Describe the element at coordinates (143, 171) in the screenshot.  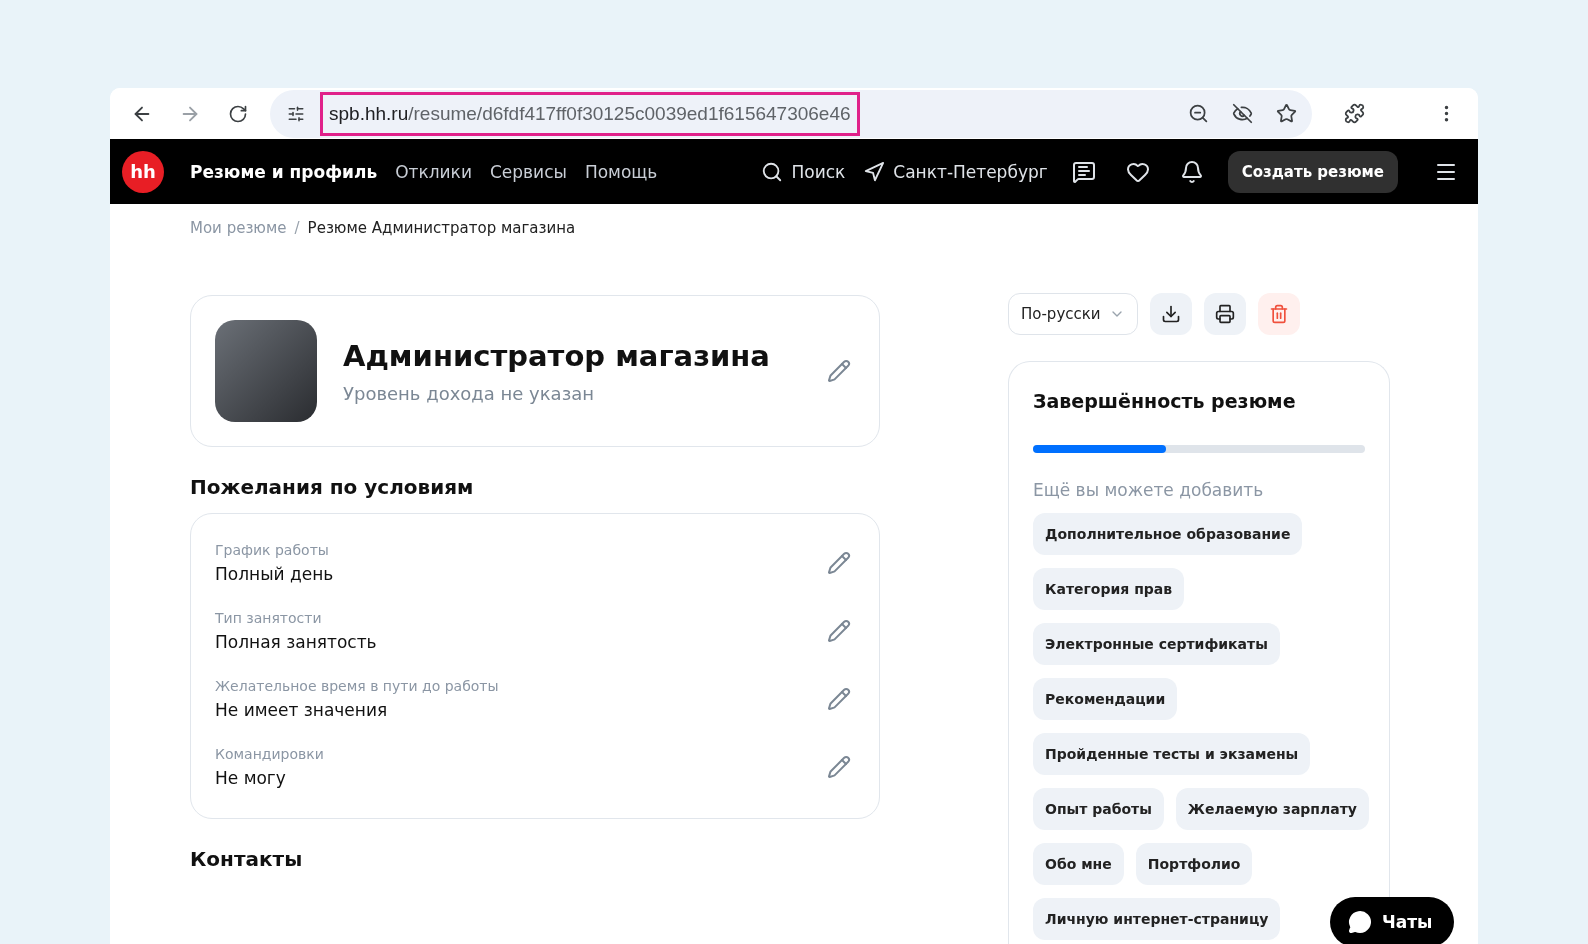
I see `logo: hh` at that location.